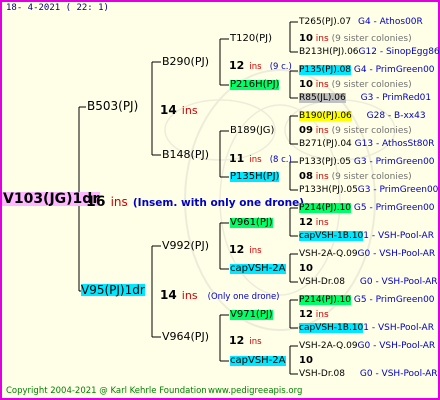  I want to click on gen5-node-14: capVSH-1B.101 - VSH-Pool-AR, so click(366, 328).